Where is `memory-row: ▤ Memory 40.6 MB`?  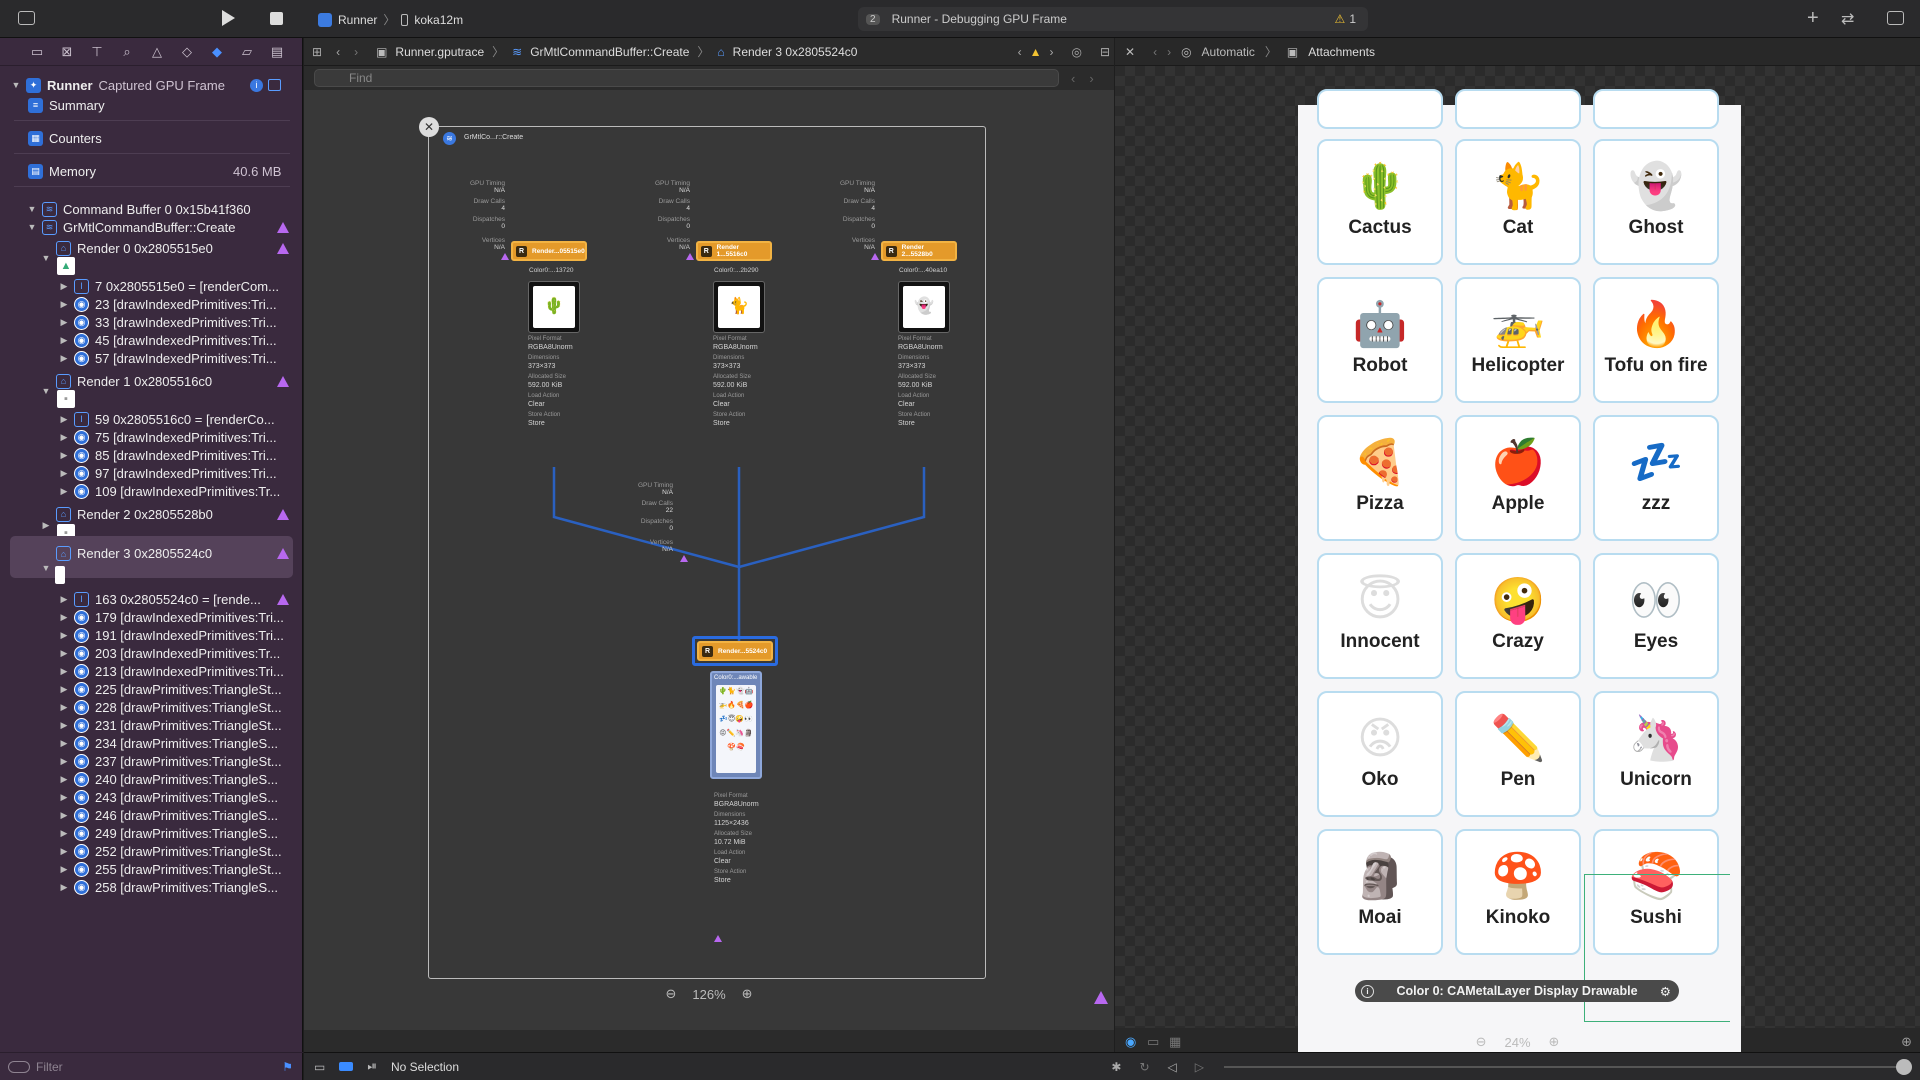
memory-row: ▤ Memory 40.6 MB is located at coordinates (151, 171).